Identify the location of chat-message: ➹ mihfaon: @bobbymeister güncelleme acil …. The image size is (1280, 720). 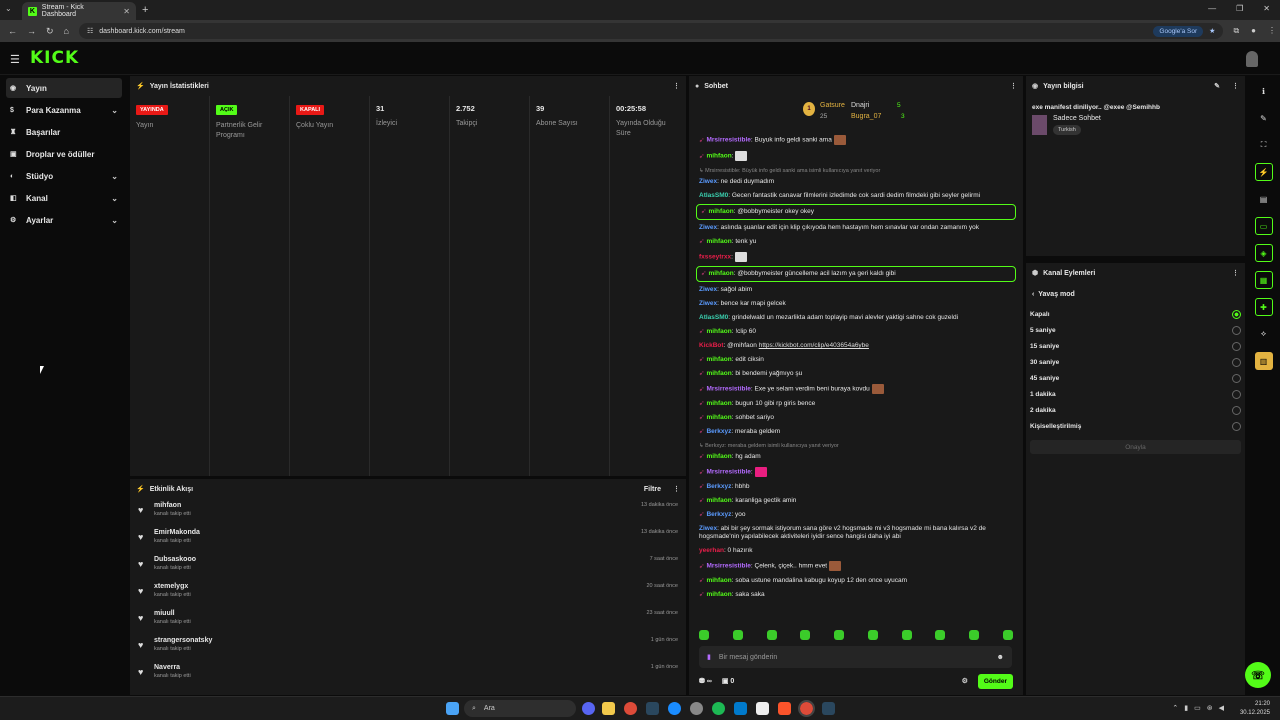
(856, 274).